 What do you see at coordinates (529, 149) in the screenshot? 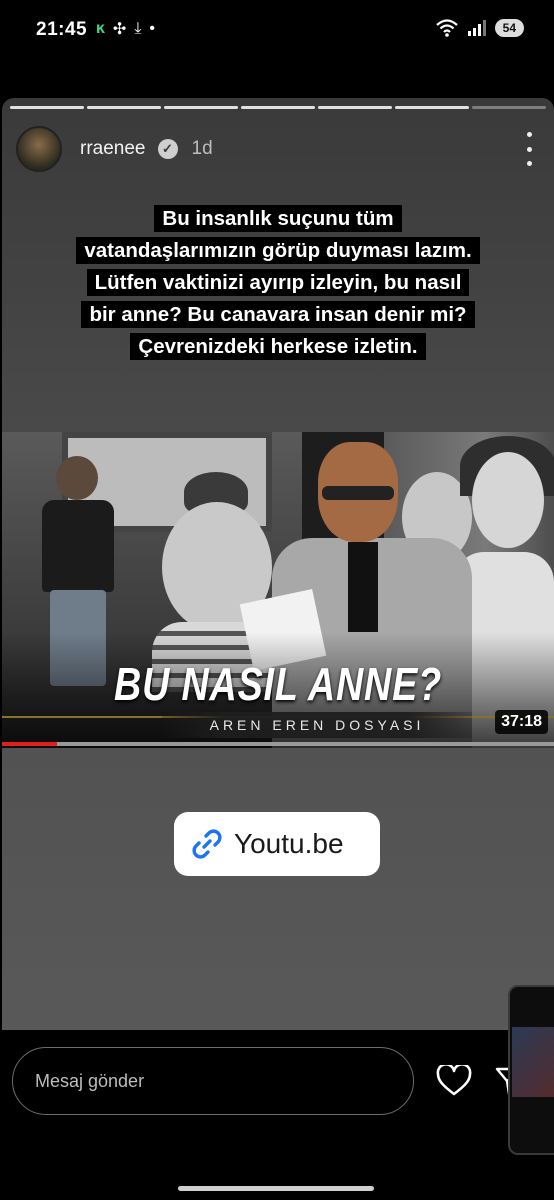
I see `more-options-icon` at bounding box center [529, 149].